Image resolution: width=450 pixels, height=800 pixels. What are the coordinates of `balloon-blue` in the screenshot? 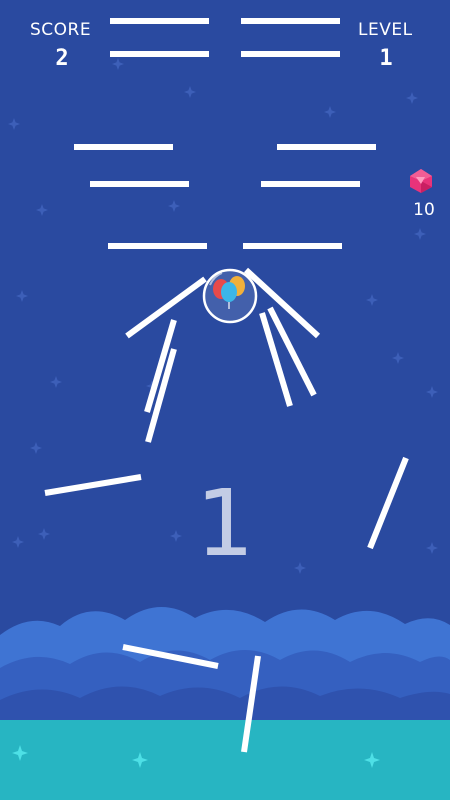 It's located at (229, 292).